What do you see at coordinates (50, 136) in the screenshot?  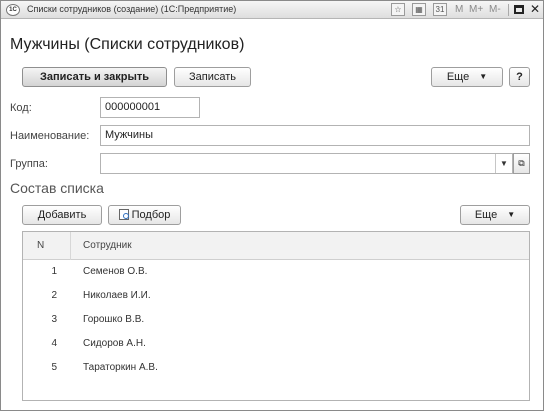 I see `name-label: Наименование:` at bounding box center [50, 136].